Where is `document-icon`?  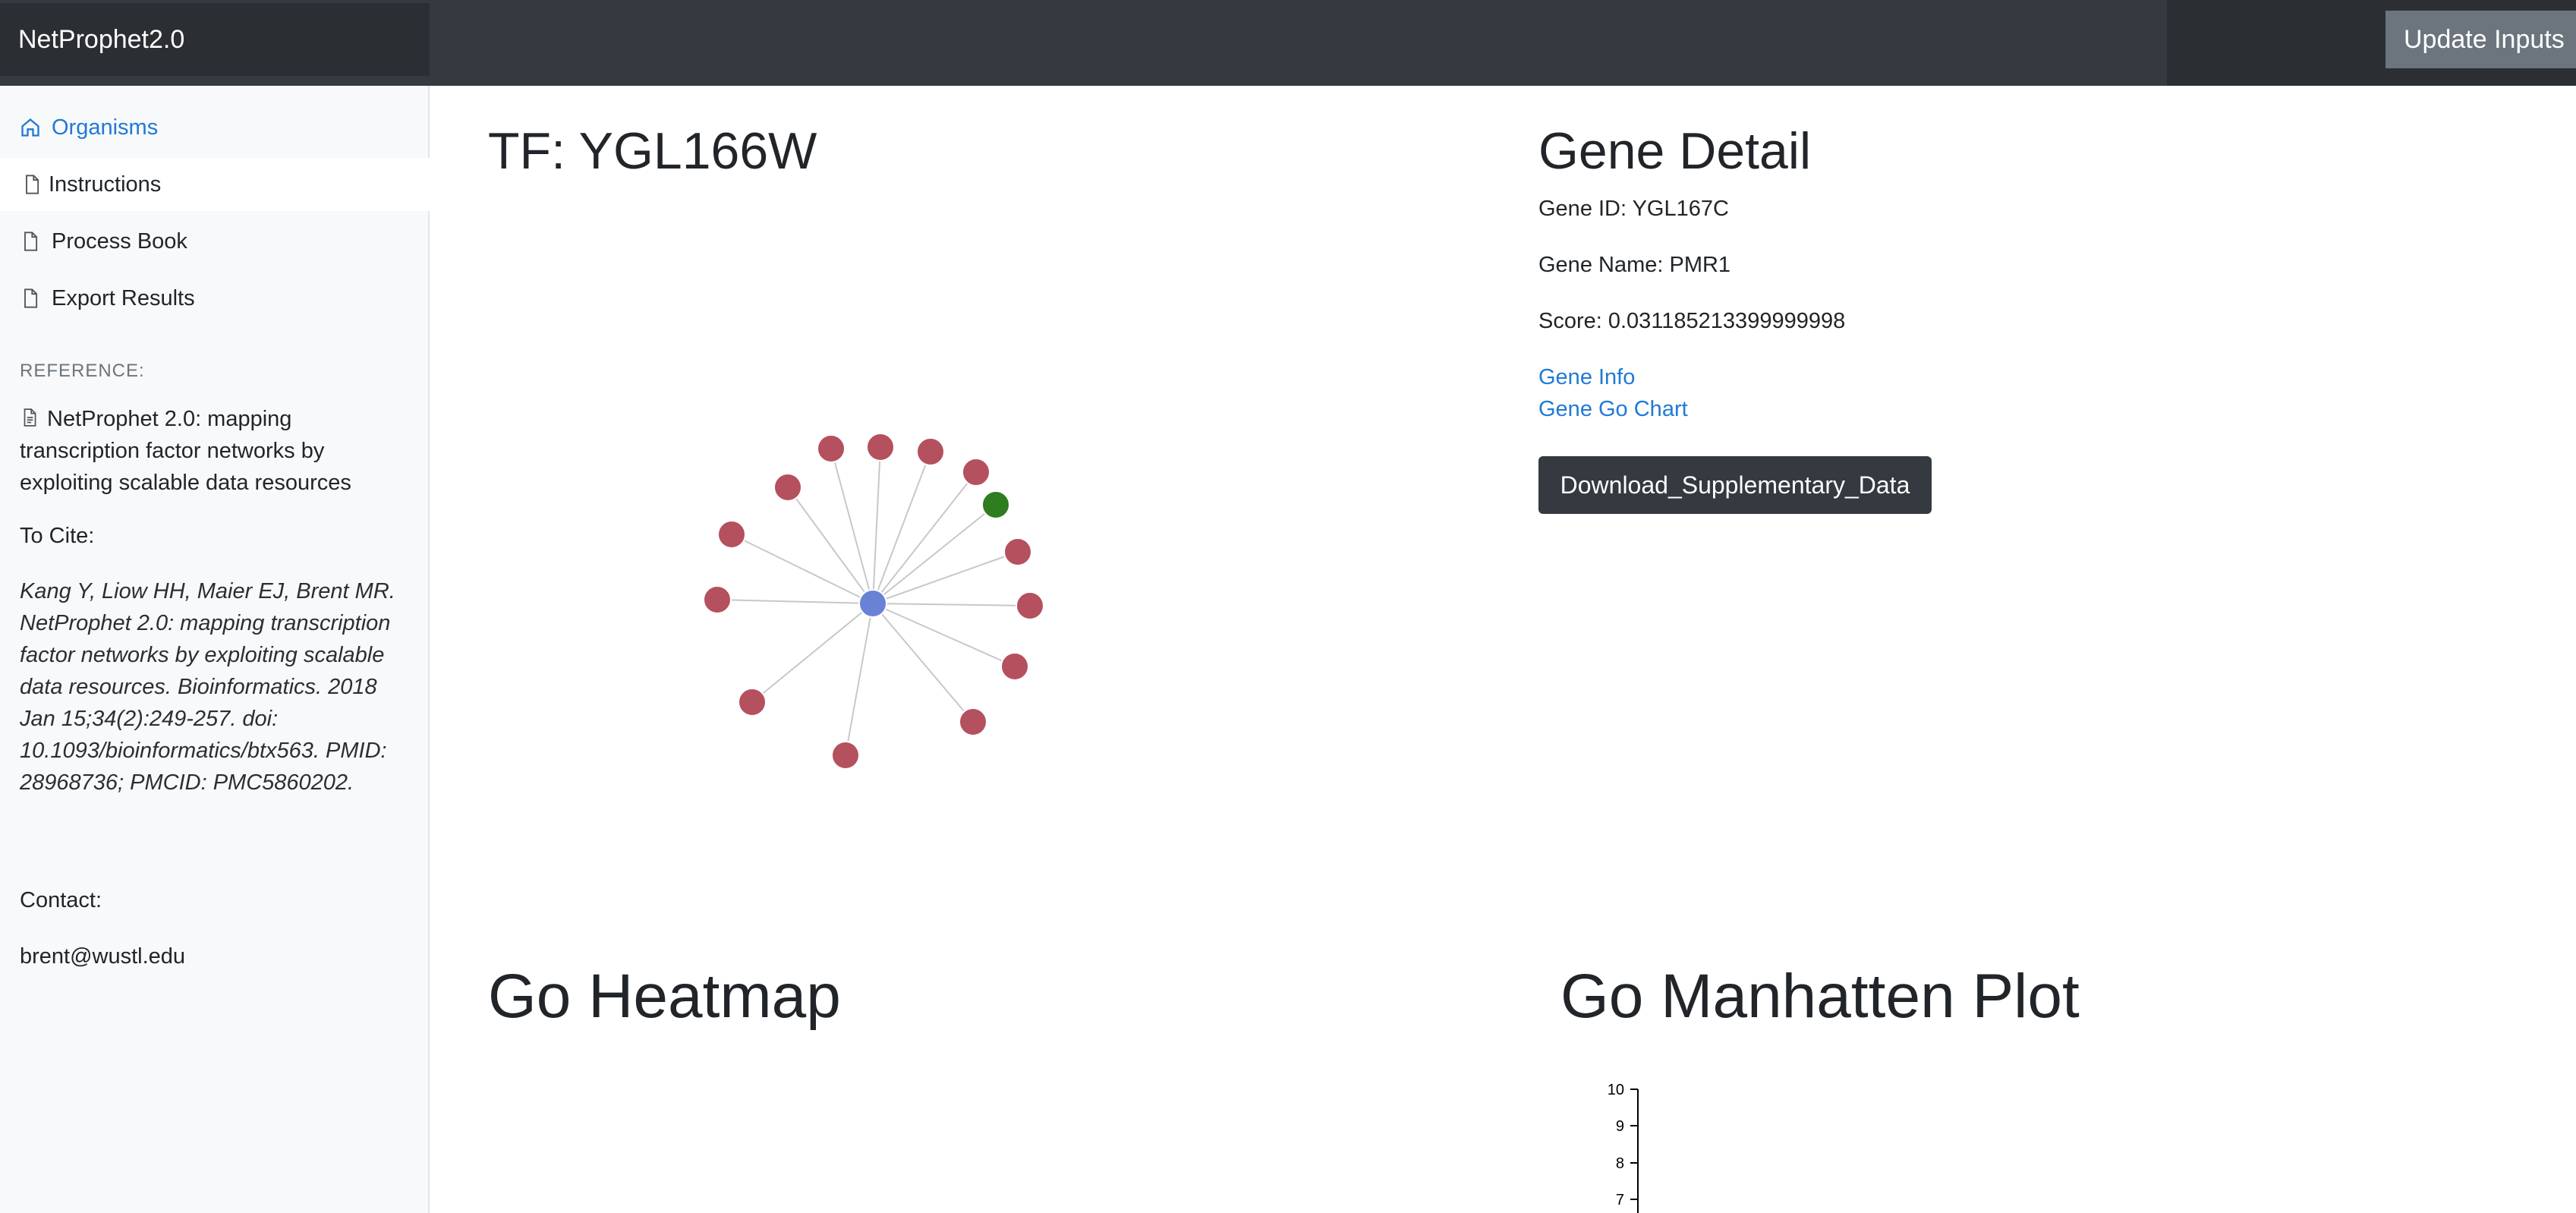
document-icon is located at coordinates (30, 417).